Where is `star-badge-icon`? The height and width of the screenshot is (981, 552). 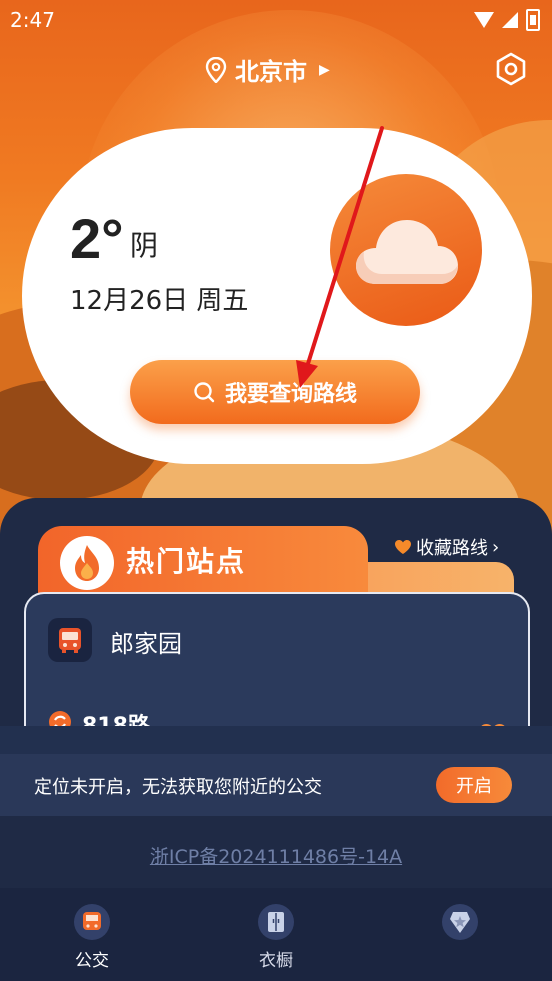 star-badge-icon is located at coordinates (460, 922).